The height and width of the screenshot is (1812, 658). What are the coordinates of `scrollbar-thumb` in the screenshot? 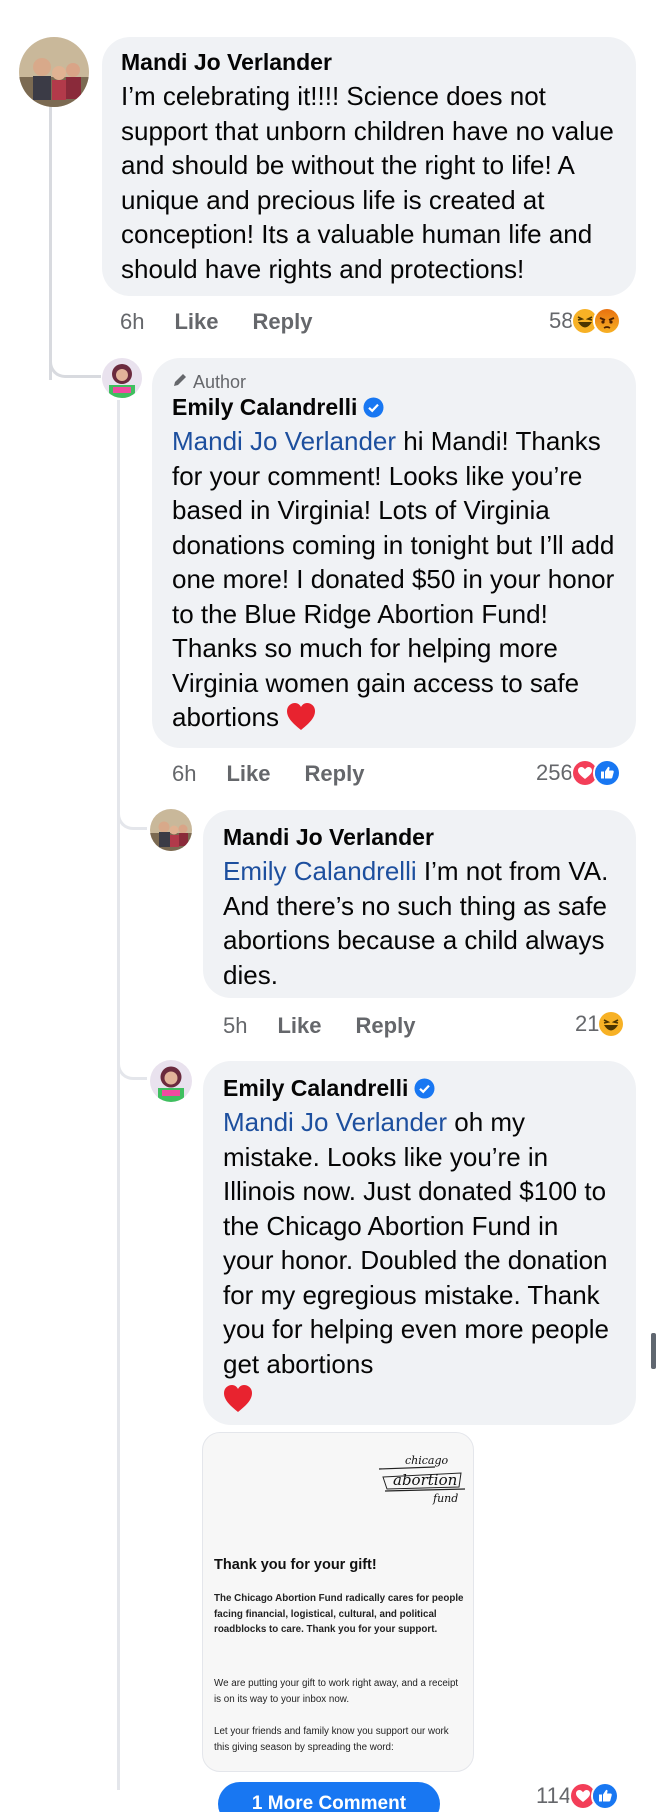 It's located at (653, 1351).